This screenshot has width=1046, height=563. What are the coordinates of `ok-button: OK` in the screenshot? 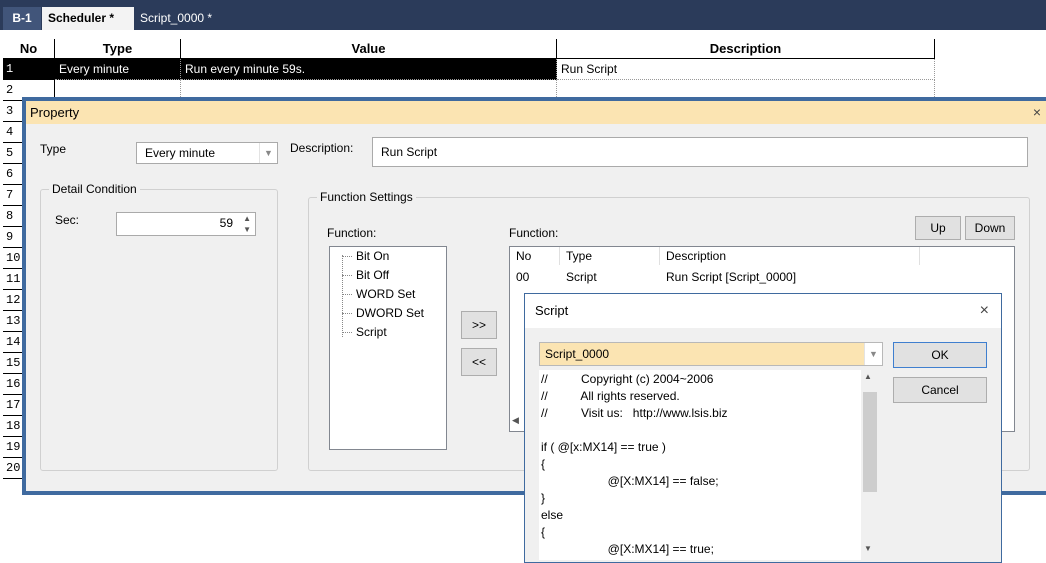 It's located at (940, 355).